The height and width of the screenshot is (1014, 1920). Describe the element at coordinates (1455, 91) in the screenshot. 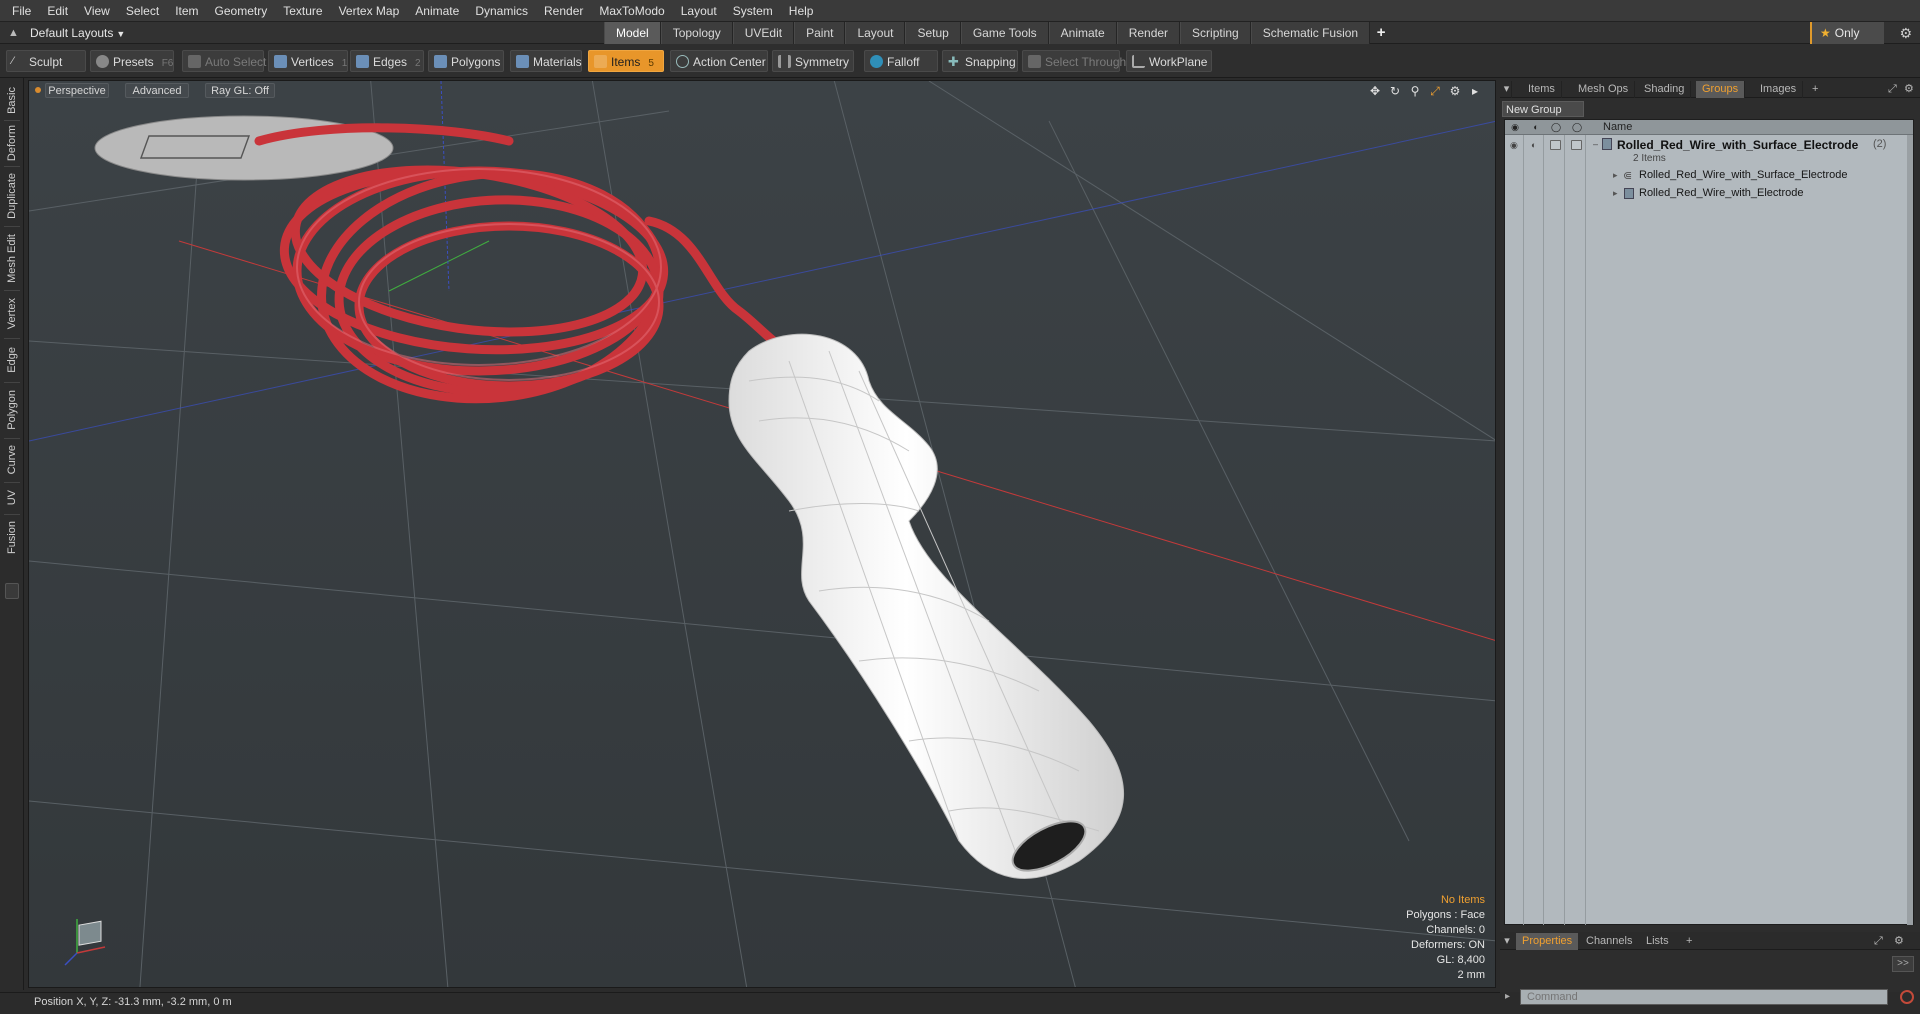

I see `viewport-settings-gear-icon: ⚙` at that location.